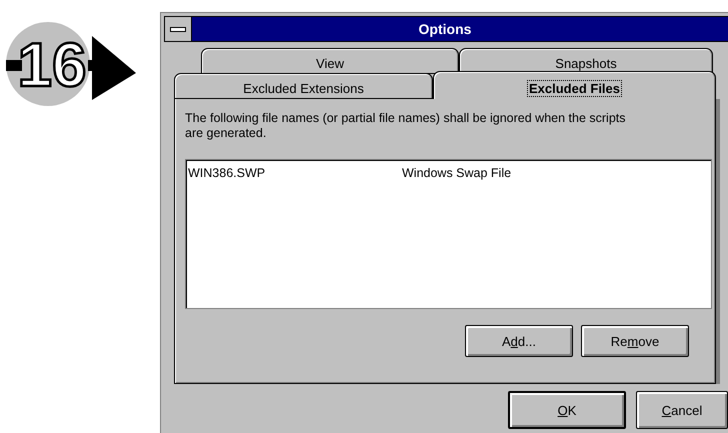  What do you see at coordinates (567, 410) in the screenshot?
I see `ok-button: OK` at bounding box center [567, 410].